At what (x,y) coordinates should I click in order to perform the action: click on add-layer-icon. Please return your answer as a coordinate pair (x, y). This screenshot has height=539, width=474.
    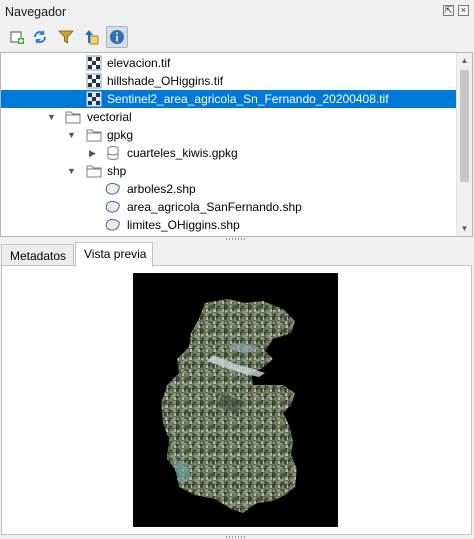
    Looking at the image, I should click on (17, 37).